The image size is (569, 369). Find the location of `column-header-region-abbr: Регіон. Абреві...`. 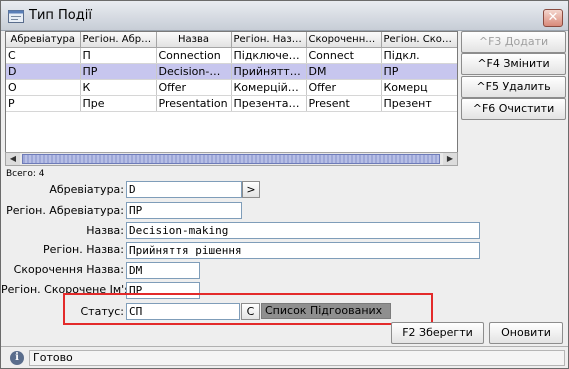

column-header-region-abbr: Регіон. Абреві... is located at coordinates (118, 40).